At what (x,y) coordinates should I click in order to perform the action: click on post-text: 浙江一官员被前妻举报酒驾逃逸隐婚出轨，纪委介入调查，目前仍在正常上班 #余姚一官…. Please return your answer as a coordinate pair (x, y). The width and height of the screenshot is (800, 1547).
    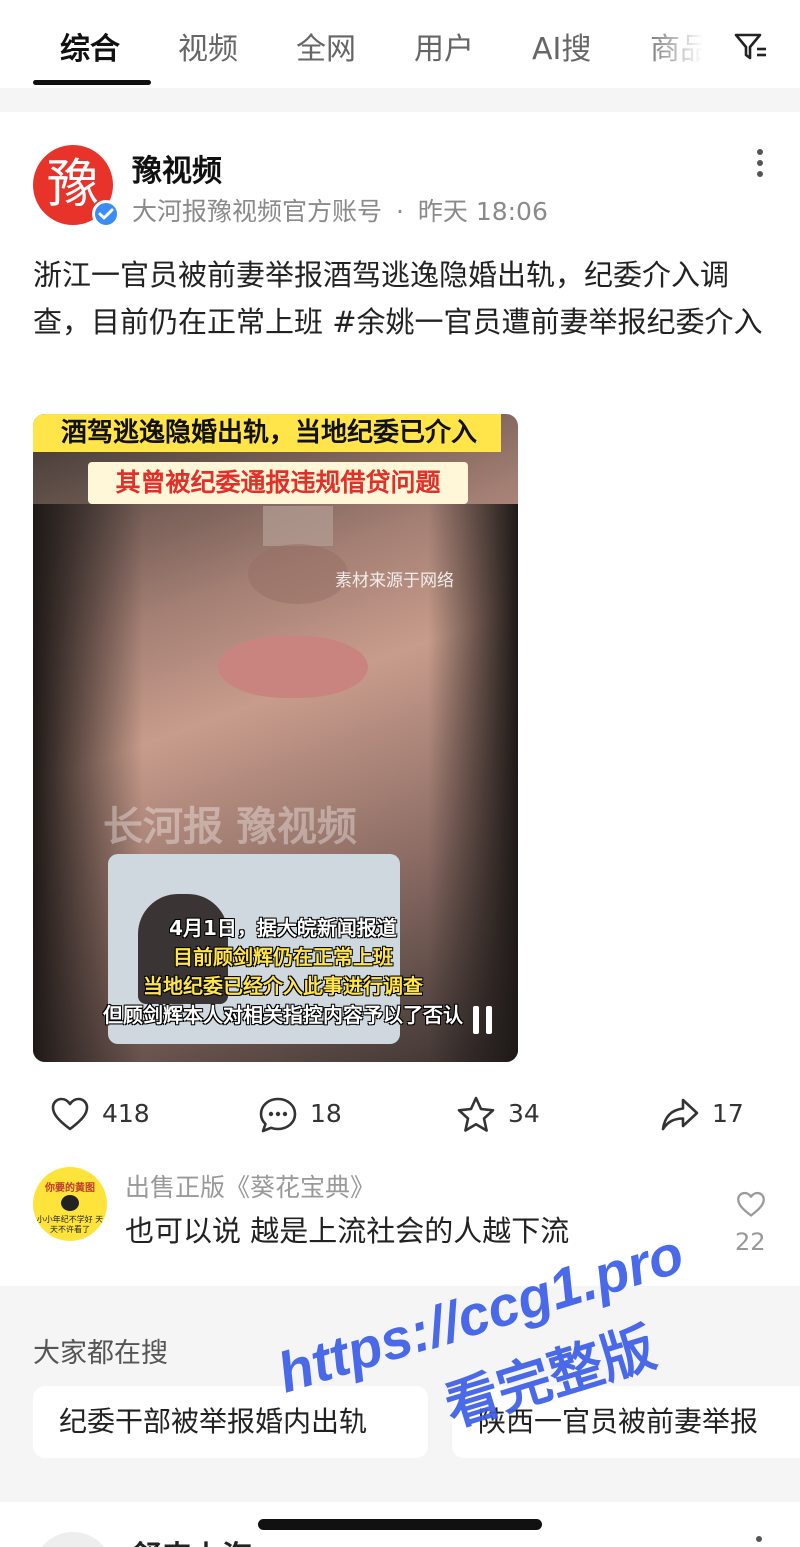
    Looking at the image, I should click on (403, 299).